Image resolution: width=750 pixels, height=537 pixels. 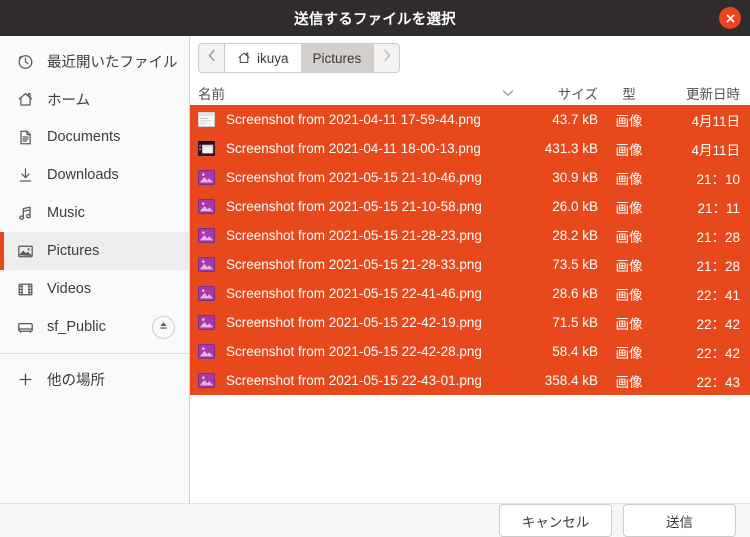 I want to click on sidebar-item-label: ホーム, so click(x=69, y=100).